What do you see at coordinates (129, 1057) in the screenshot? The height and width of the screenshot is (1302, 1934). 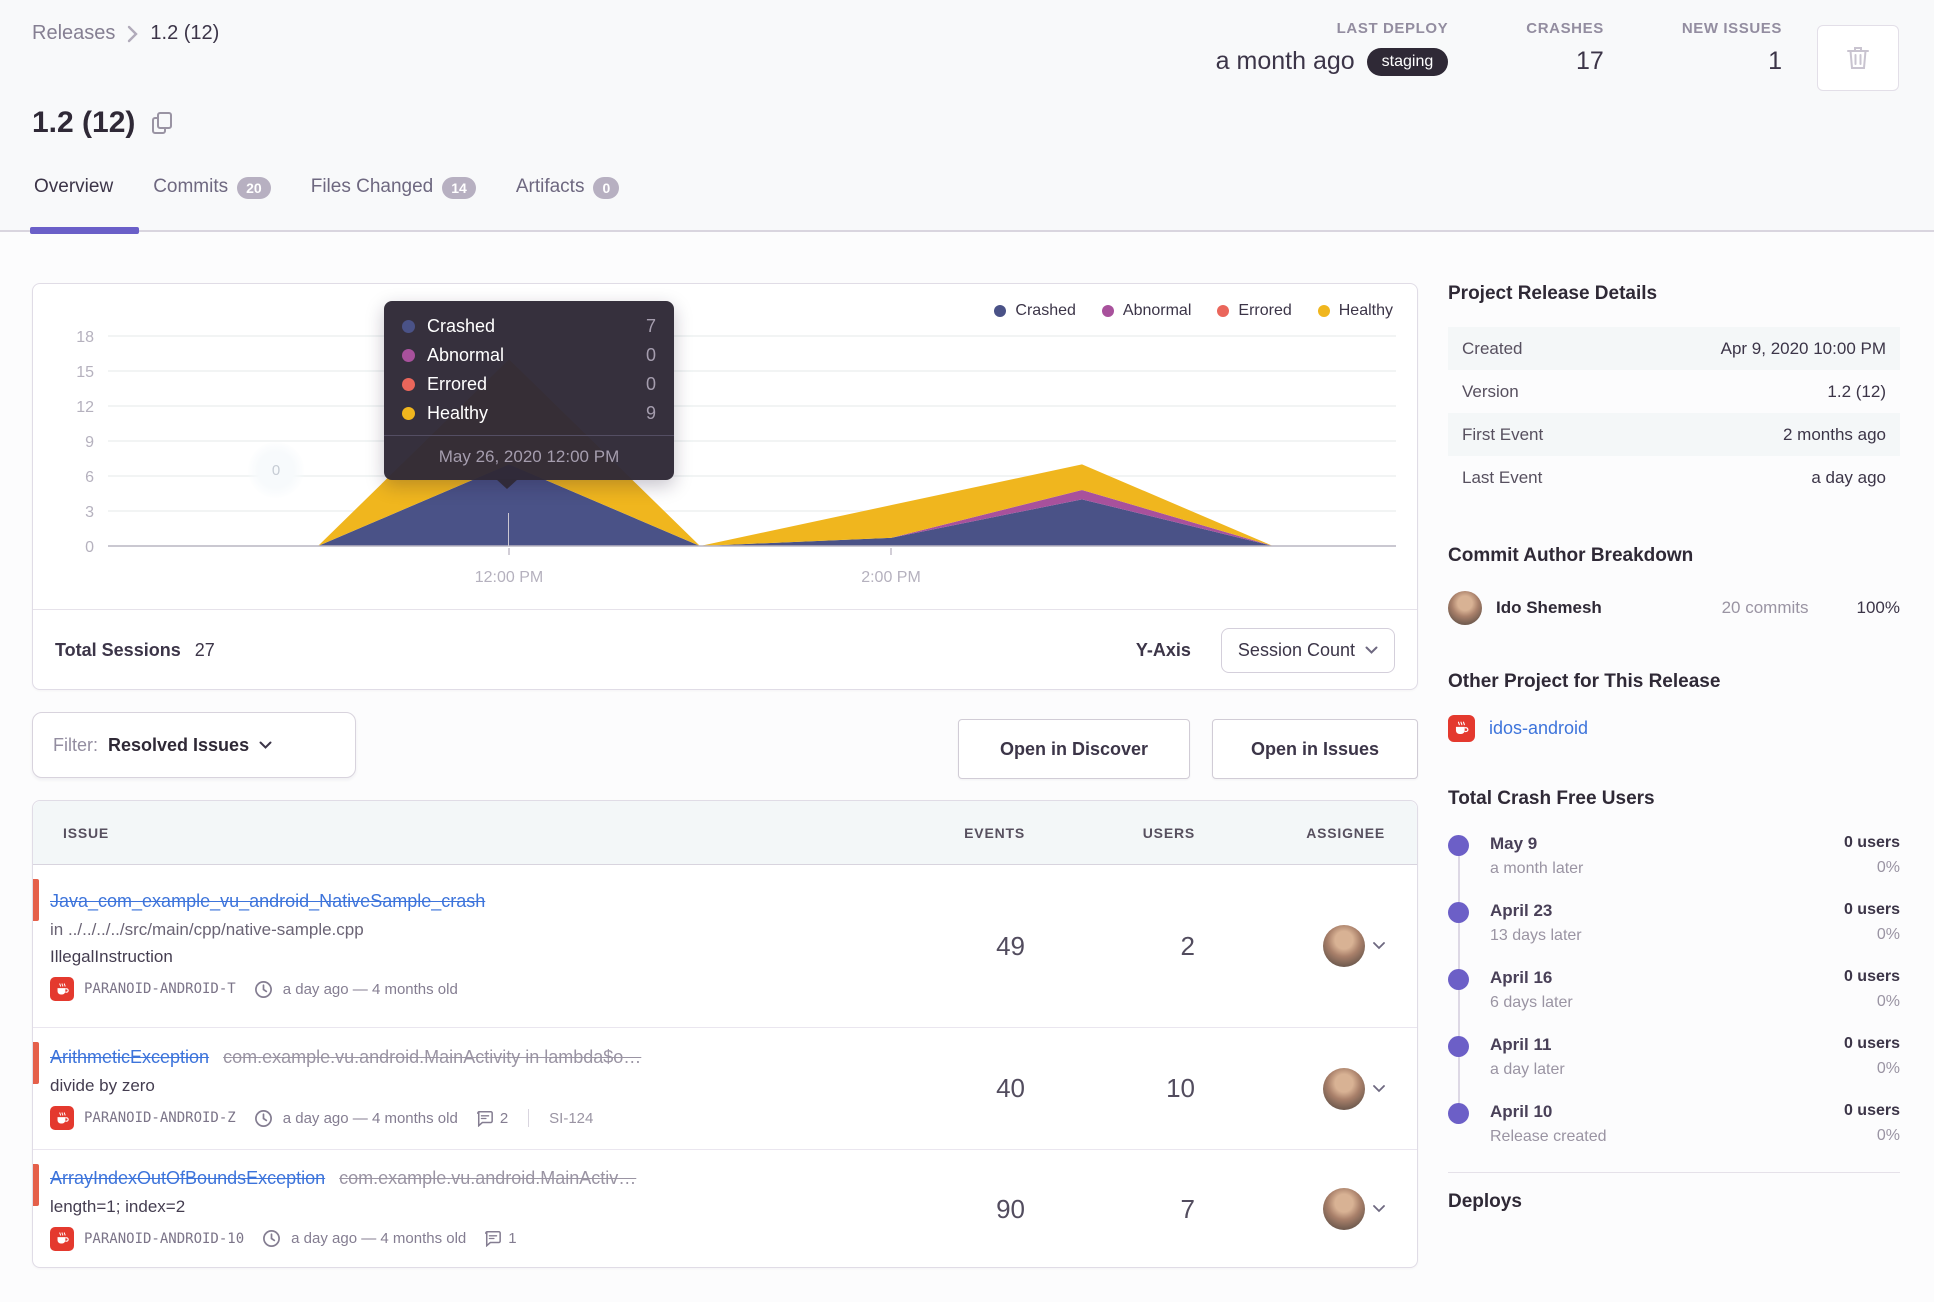 I see `issue-title-link: ArithmeticException` at bounding box center [129, 1057].